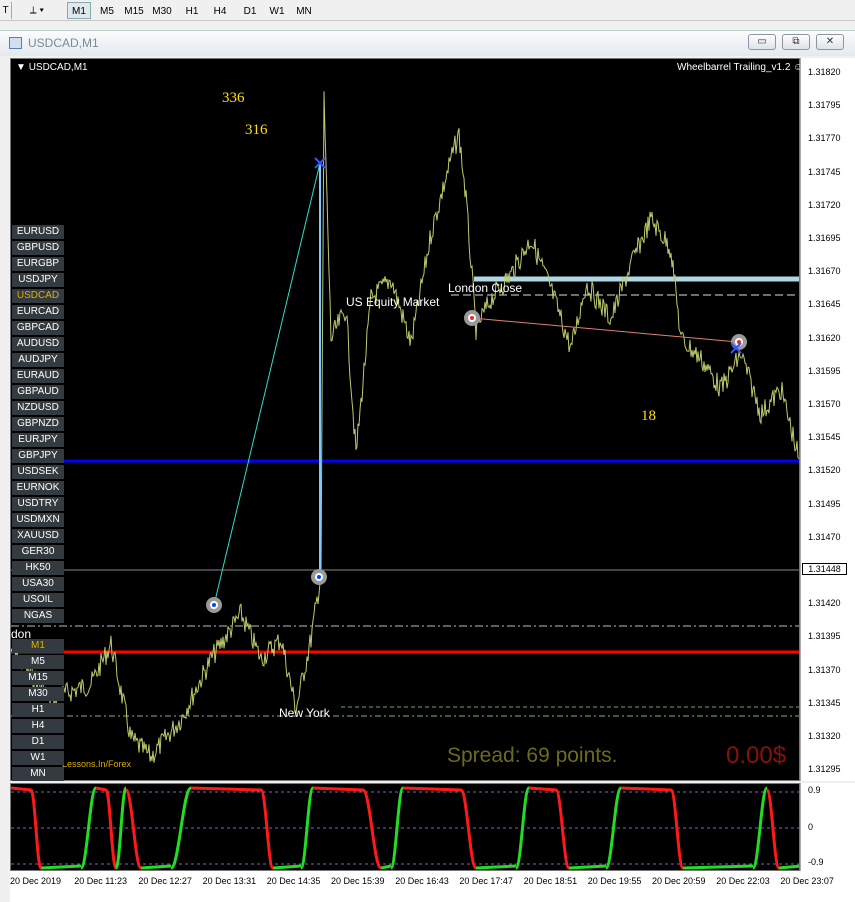 The width and height of the screenshot is (855, 902). I want to click on symbol-button-usdsek: USDSEK, so click(38, 472).